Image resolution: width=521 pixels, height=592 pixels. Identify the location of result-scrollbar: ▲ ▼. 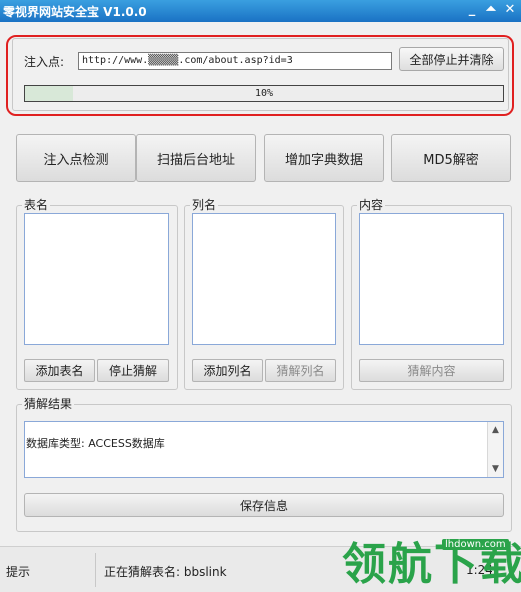
(495, 449).